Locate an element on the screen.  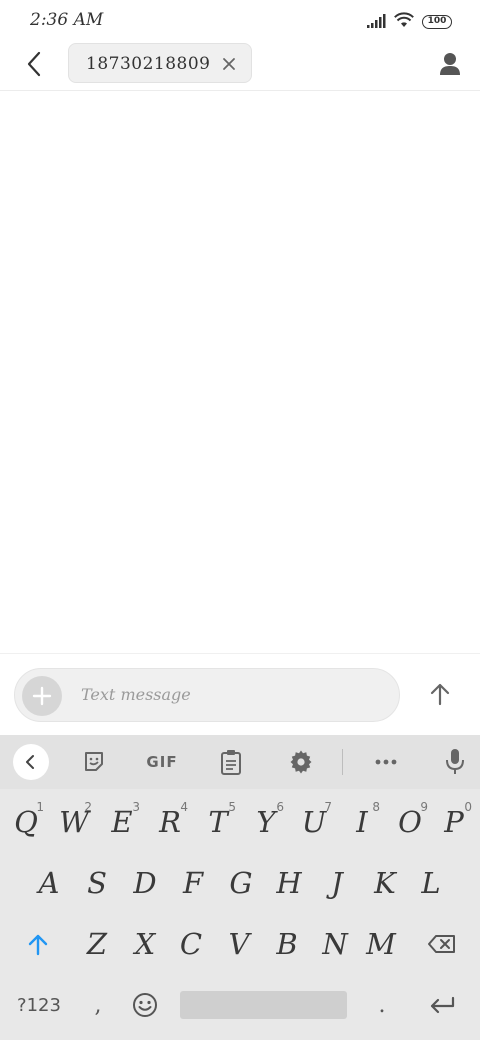
emoji-icon is located at coordinates (145, 1005).